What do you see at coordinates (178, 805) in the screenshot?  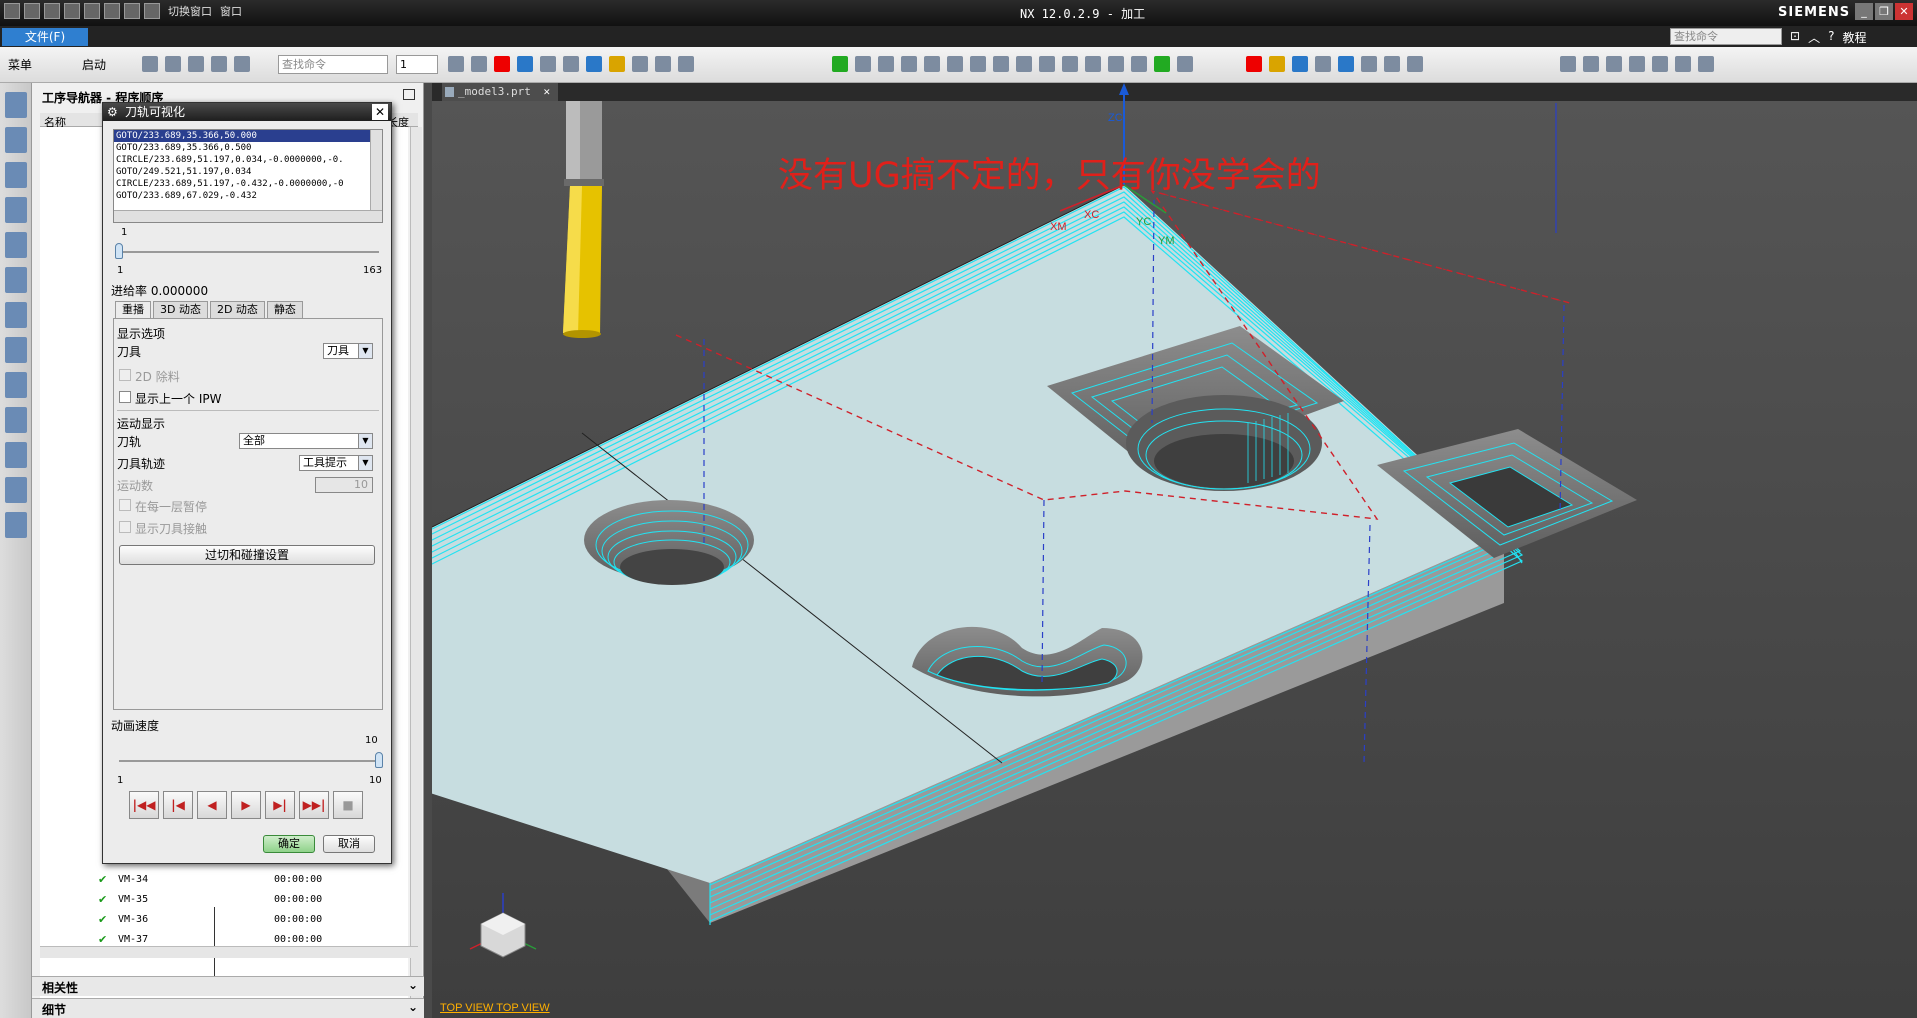 I see `step-back-icon: |◀` at bounding box center [178, 805].